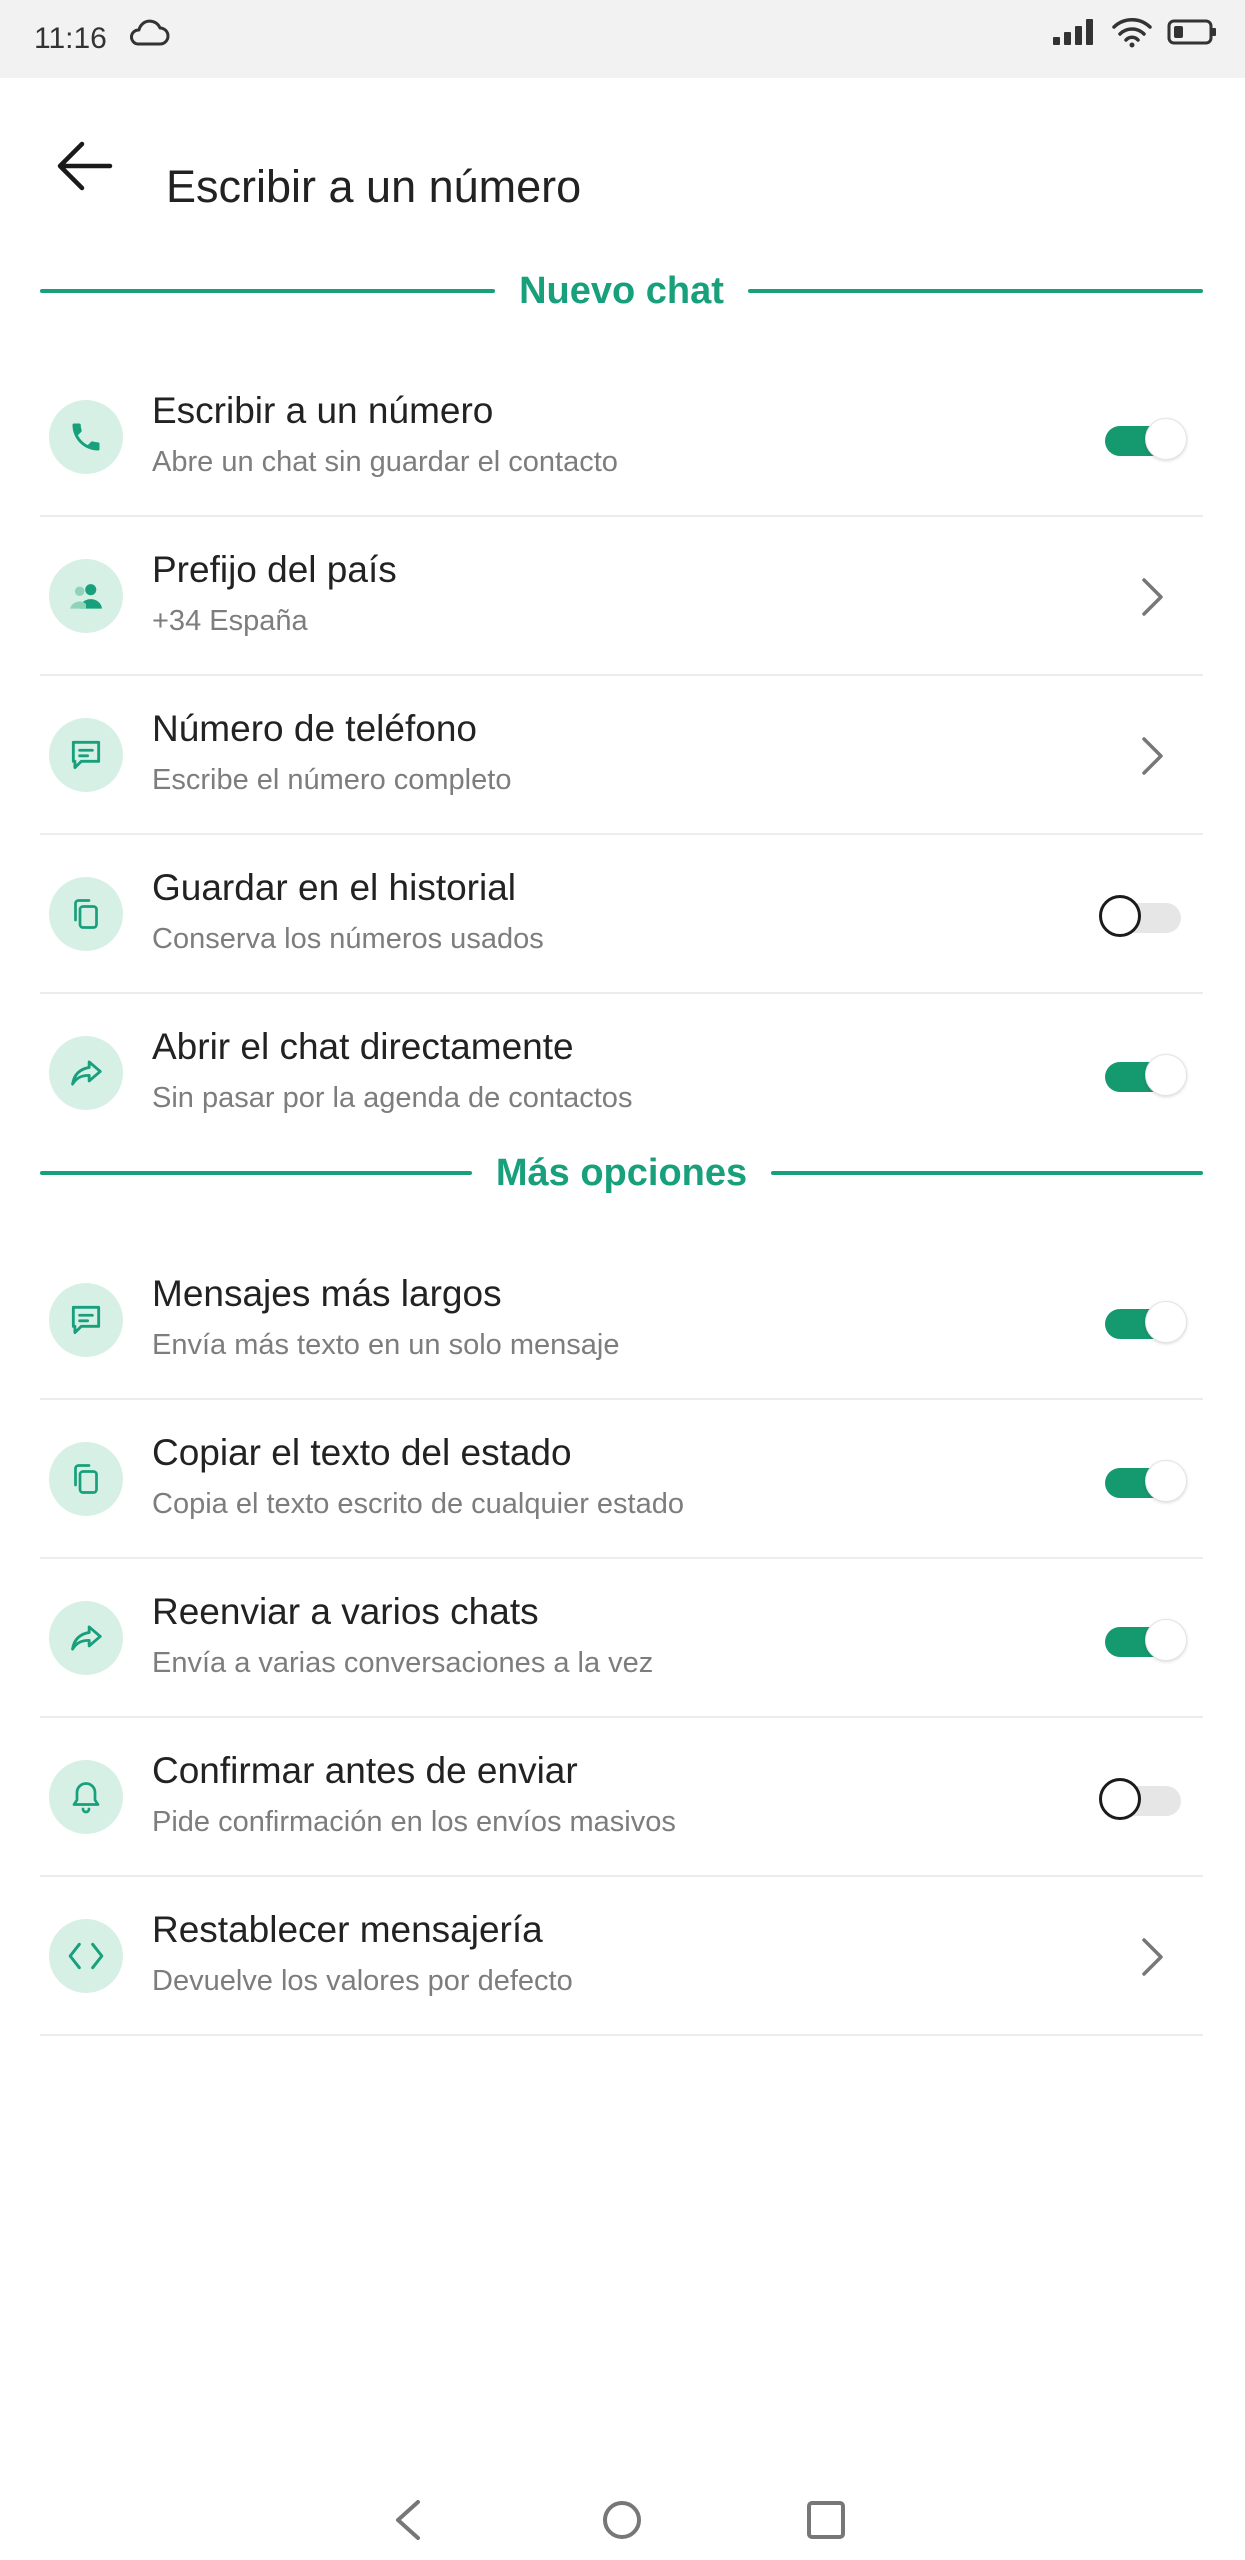 The height and width of the screenshot is (2560, 1245). Describe the element at coordinates (374, 186) in the screenshot. I see `page-title: Escribir a un número` at that location.